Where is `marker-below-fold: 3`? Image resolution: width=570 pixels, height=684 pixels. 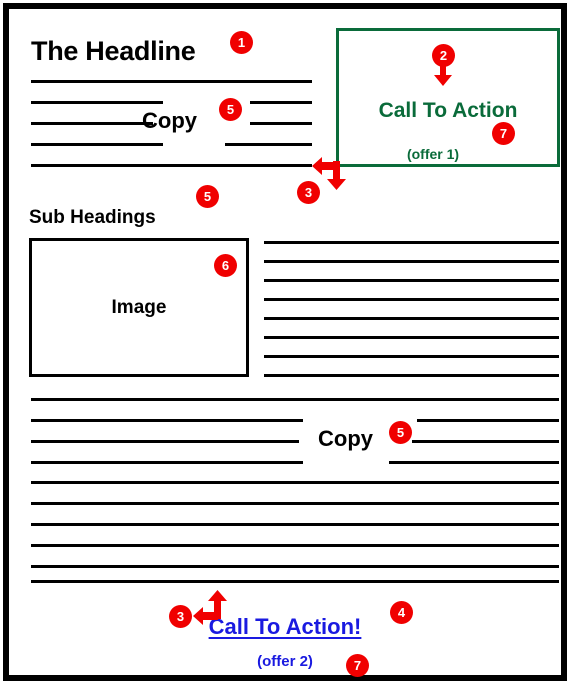
marker-below-fold: 3 is located at coordinates (180, 616).